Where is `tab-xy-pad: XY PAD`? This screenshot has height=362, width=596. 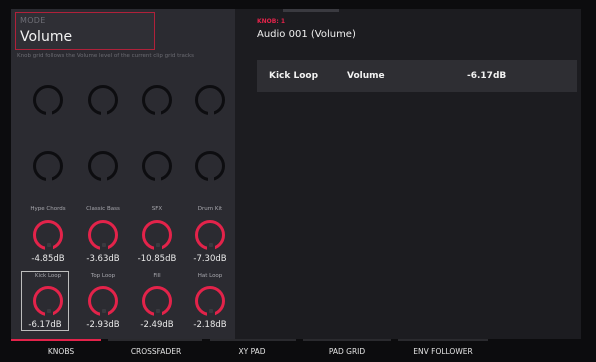
tab-xy-pad: XY PAD is located at coordinates (252, 351).